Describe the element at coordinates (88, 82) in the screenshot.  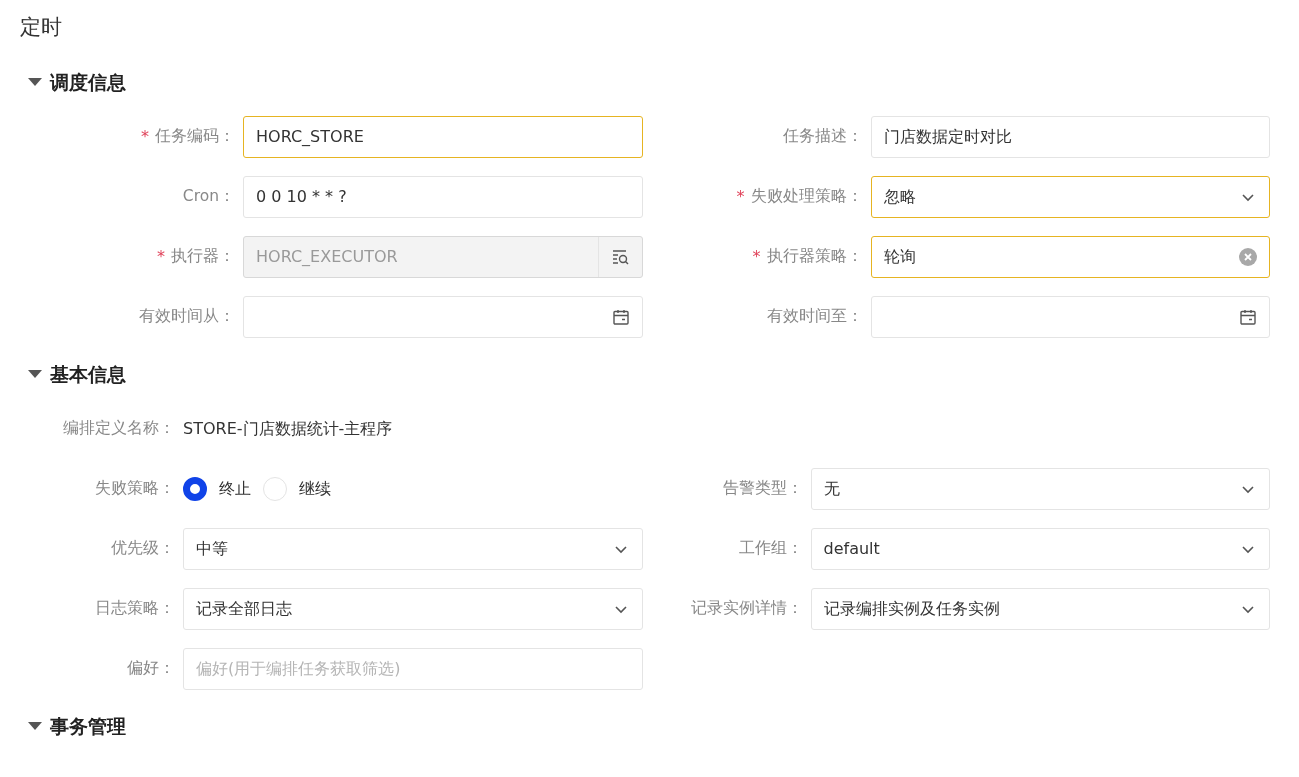
I see `section-title: 调度信息` at that location.